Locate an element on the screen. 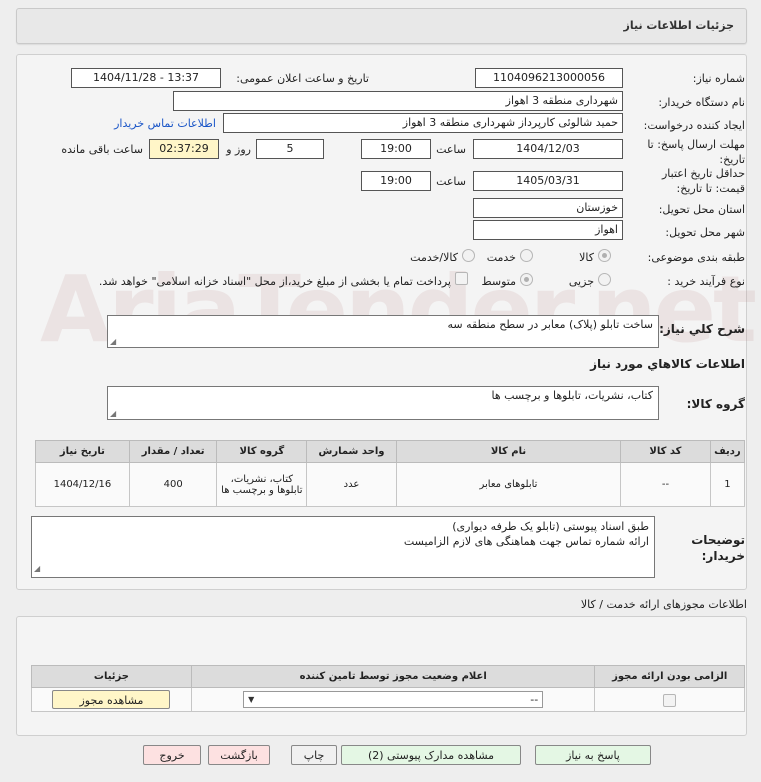  city-label: شهر محل تحویل: is located at coordinates (705, 232).